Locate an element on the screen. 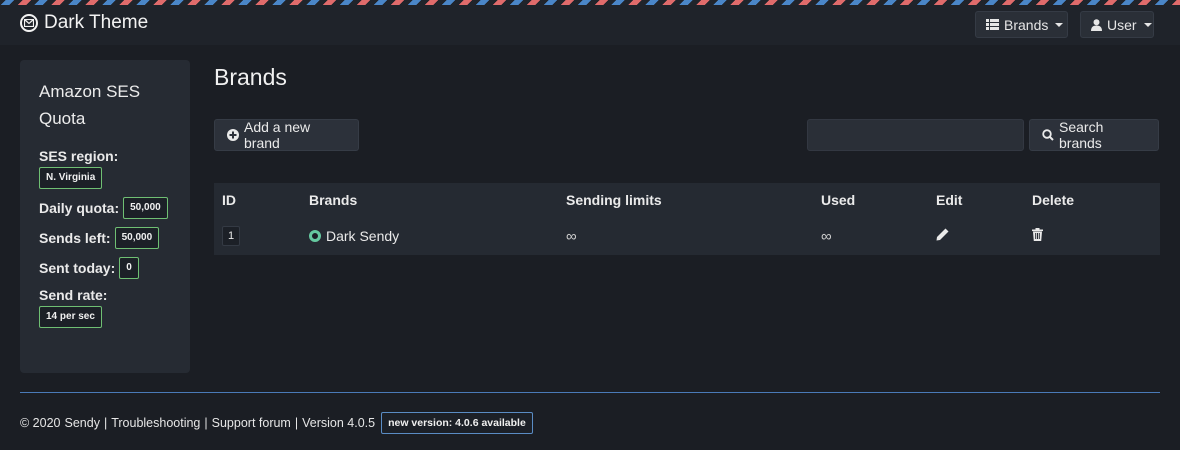  column-header-used: Used is located at coordinates (838, 200).